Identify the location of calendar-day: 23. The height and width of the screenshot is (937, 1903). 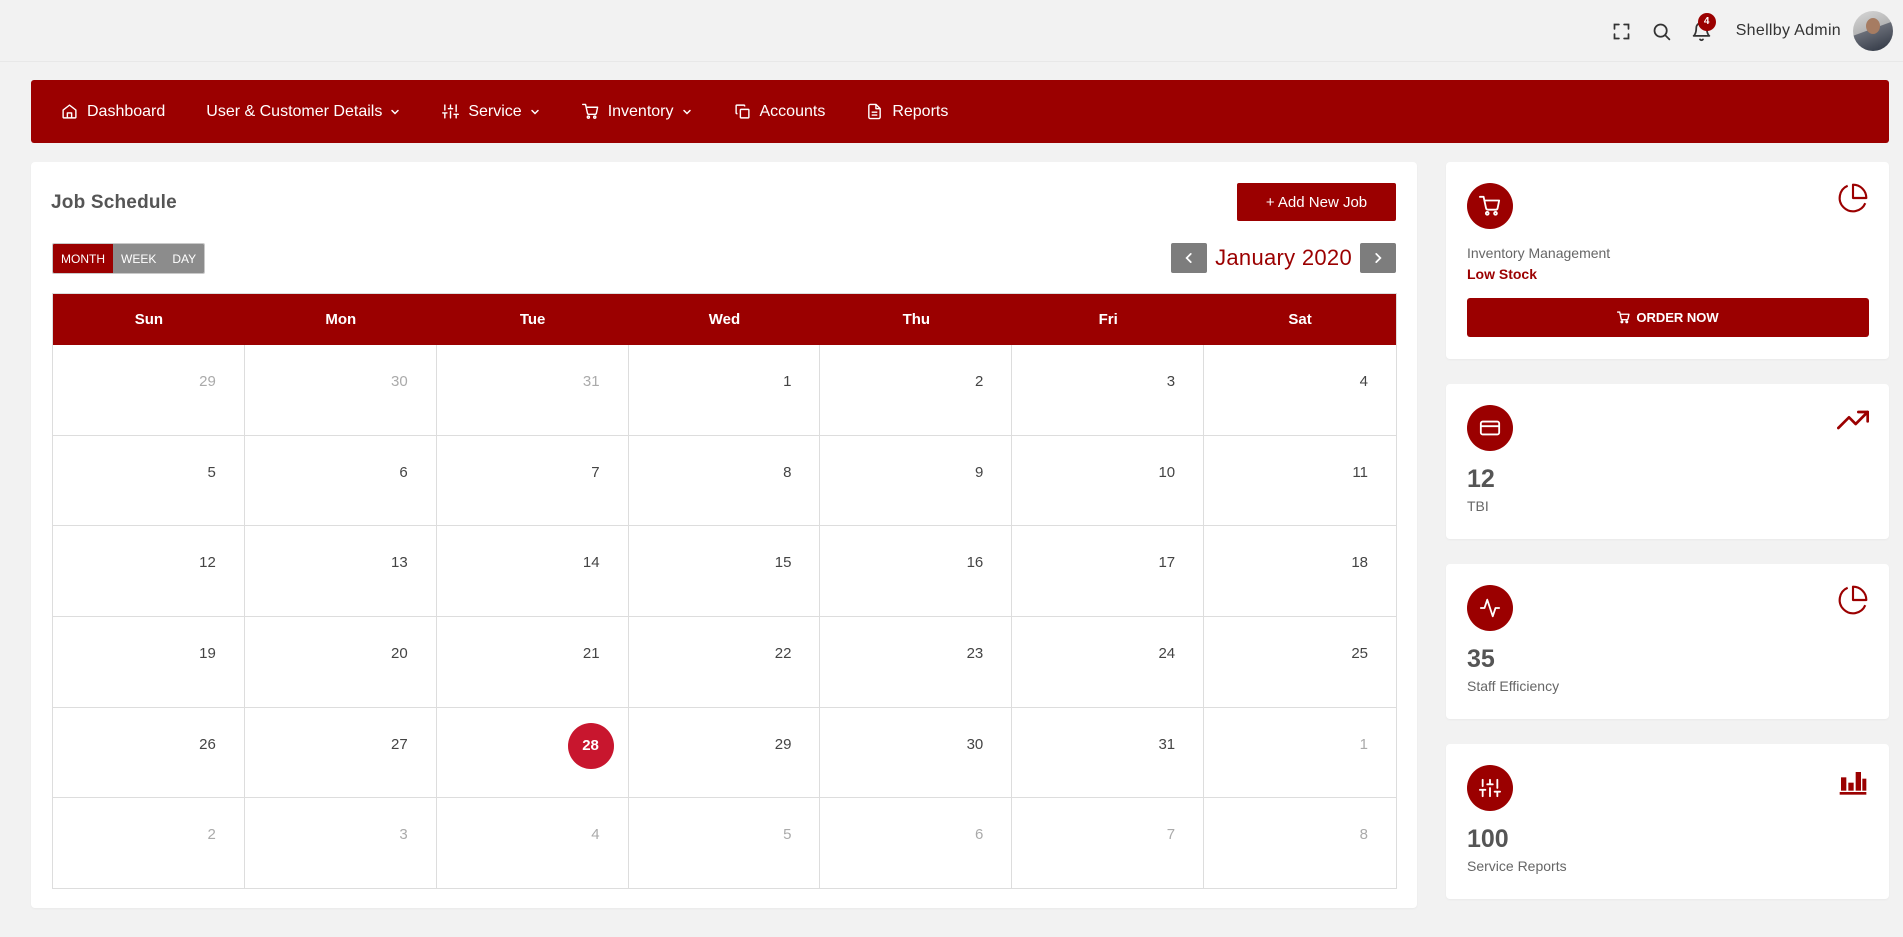
(916, 662).